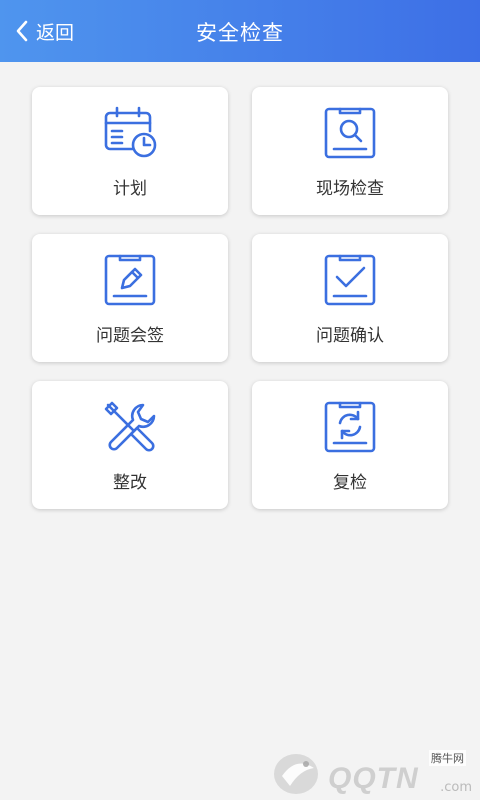 The height and width of the screenshot is (800, 480). Describe the element at coordinates (456, 787) in the screenshot. I see `watermark-suffix: .com` at that location.